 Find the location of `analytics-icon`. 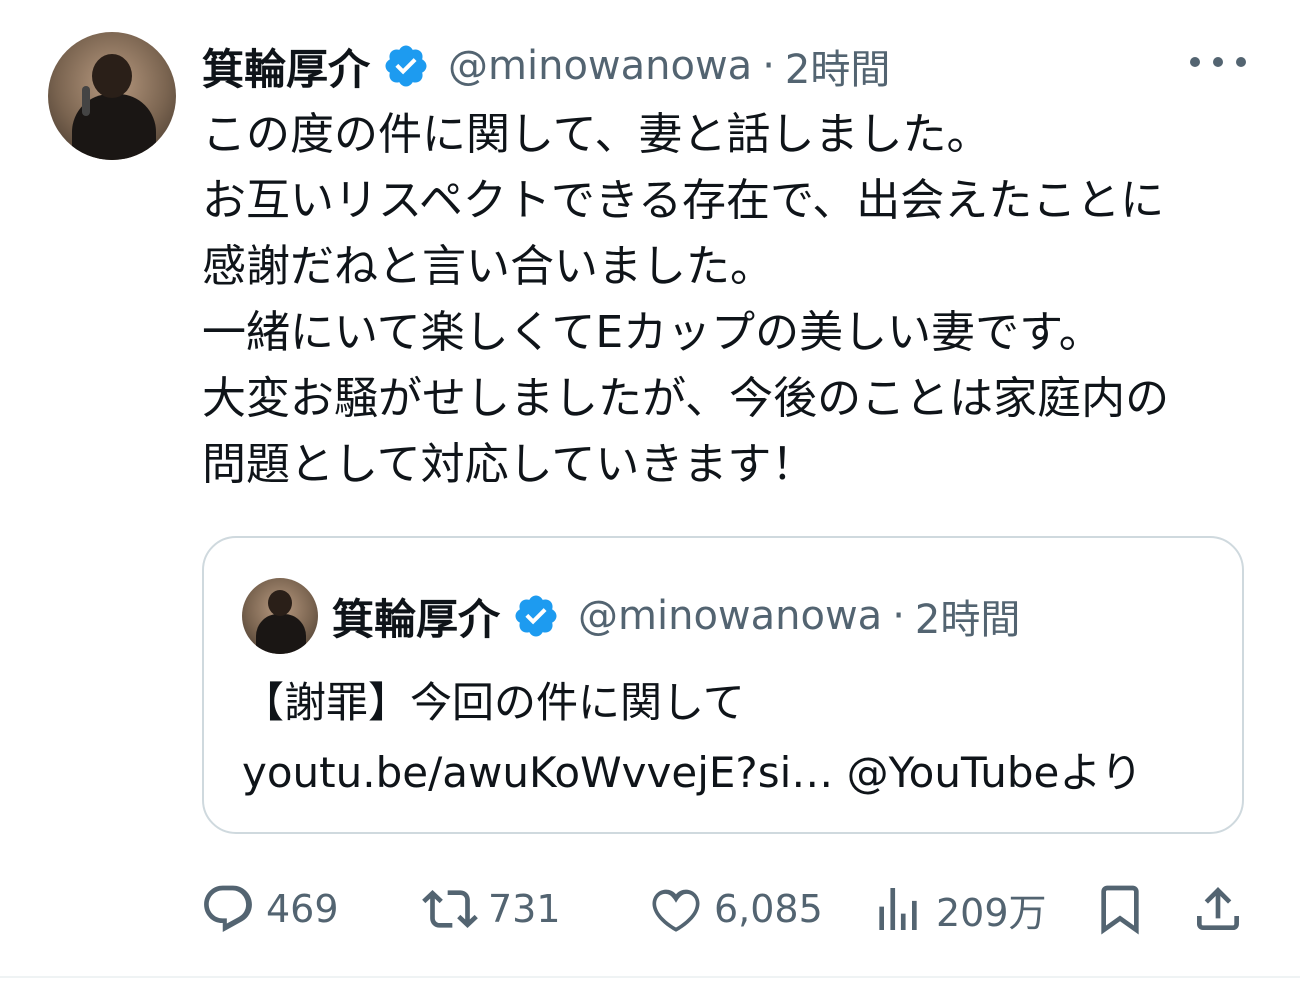

analytics-icon is located at coordinates (898, 909).